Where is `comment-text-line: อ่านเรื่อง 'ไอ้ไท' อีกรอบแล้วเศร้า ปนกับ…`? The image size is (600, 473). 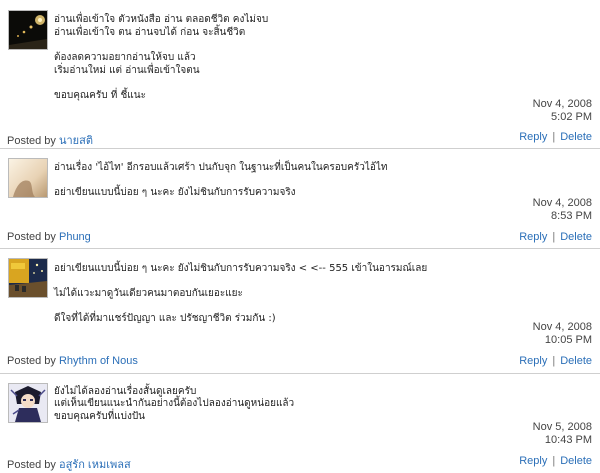 comment-text-line: อ่านเรื่อง 'ไอ้ไท' อีกรอบแล้วเศร้า ปนกับ… is located at coordinates (221, 167).